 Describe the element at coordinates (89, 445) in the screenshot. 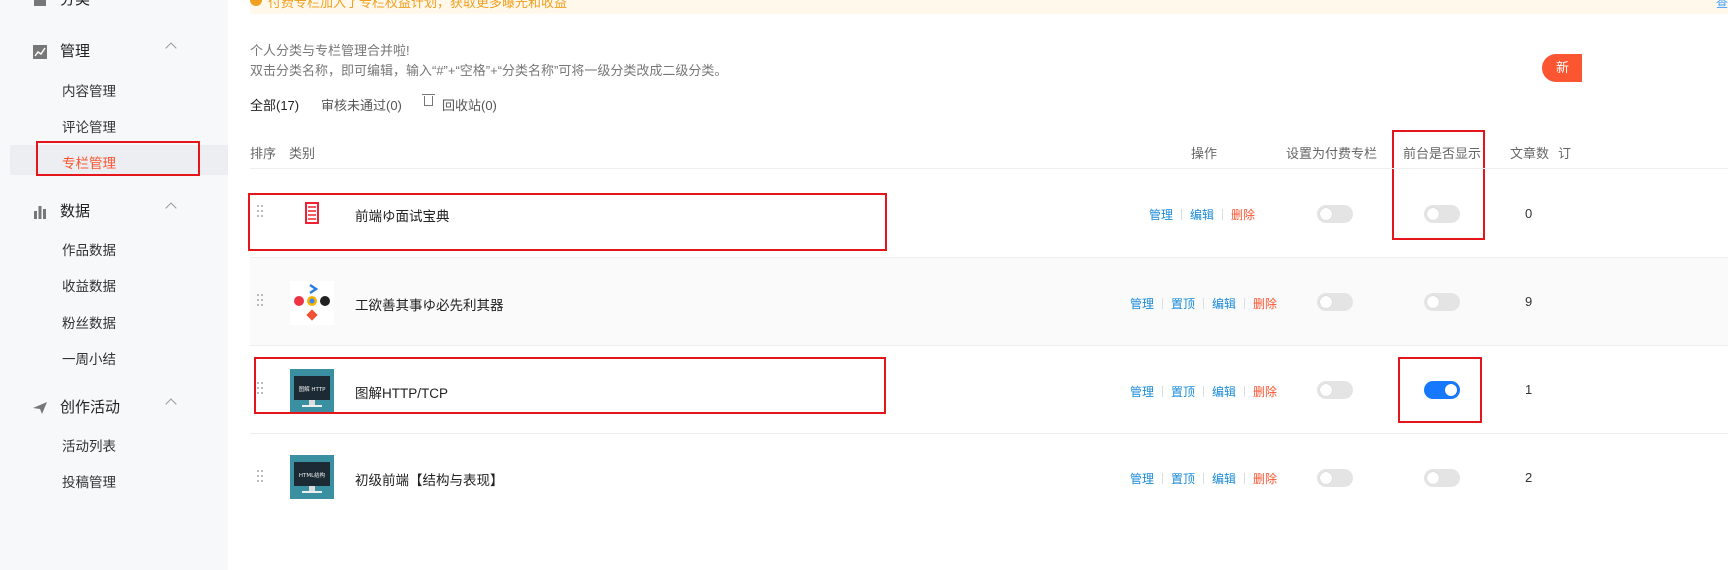

I see `sidebar-item-activity-list: 活动列表` at that location.